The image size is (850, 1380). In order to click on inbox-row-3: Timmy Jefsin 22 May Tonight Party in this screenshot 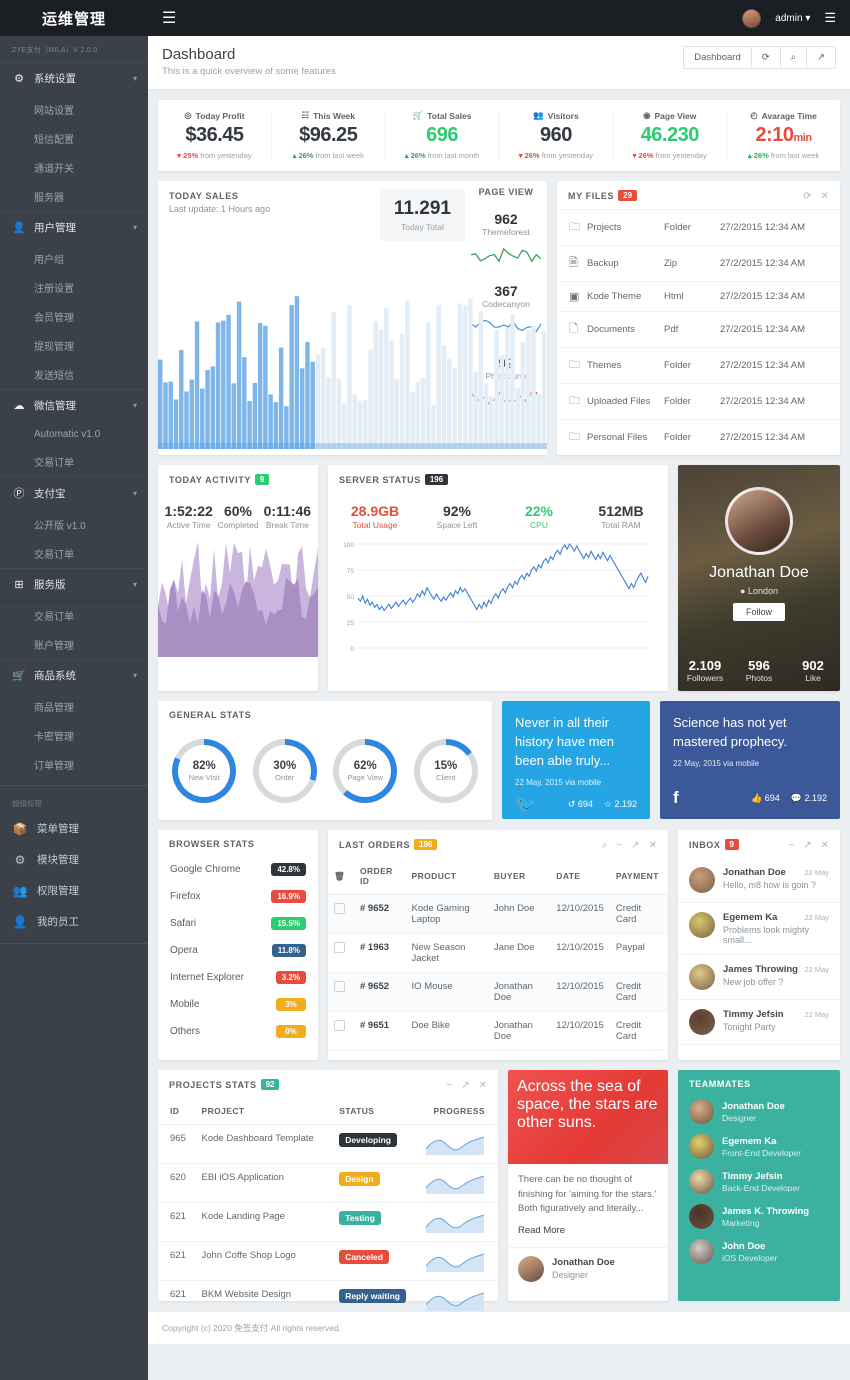, I will do `click(759, 1022)`.